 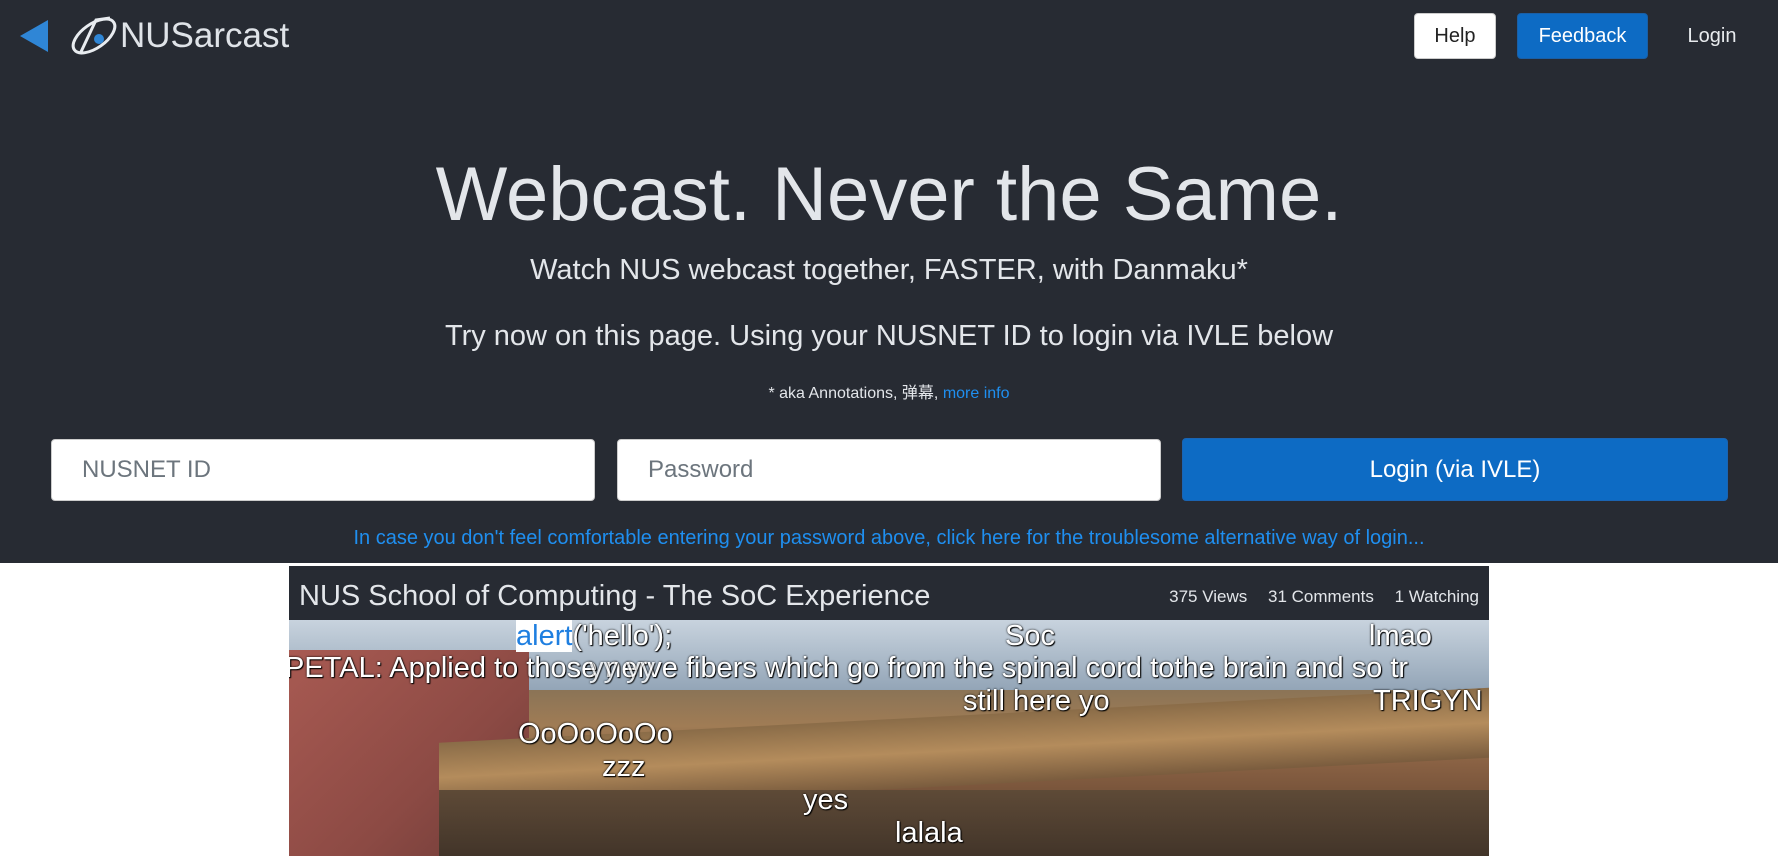 I want to click on danmaku-comment: zzz, so click(x=624, y=767).